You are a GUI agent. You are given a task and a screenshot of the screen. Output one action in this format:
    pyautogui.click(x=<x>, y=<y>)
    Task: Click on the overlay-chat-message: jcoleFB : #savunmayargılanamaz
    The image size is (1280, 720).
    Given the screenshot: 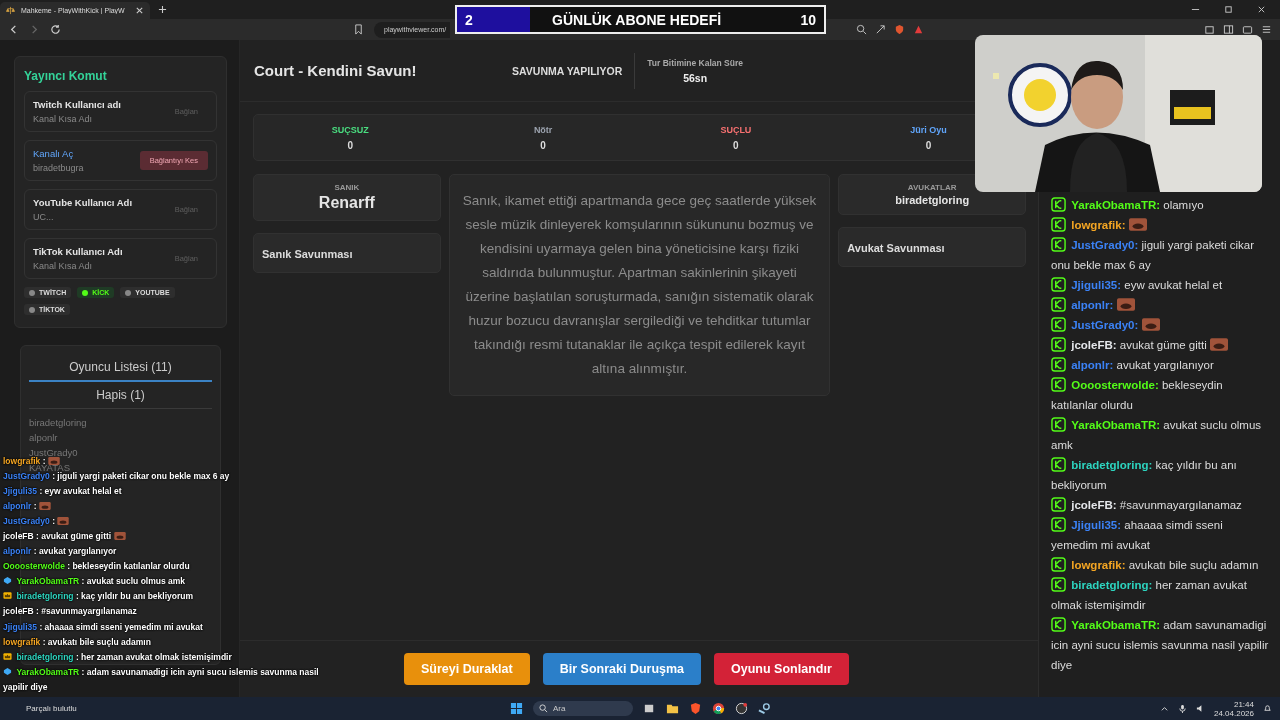 What is the action you would take?
    pyautogui.click(x=70, y=612)
    